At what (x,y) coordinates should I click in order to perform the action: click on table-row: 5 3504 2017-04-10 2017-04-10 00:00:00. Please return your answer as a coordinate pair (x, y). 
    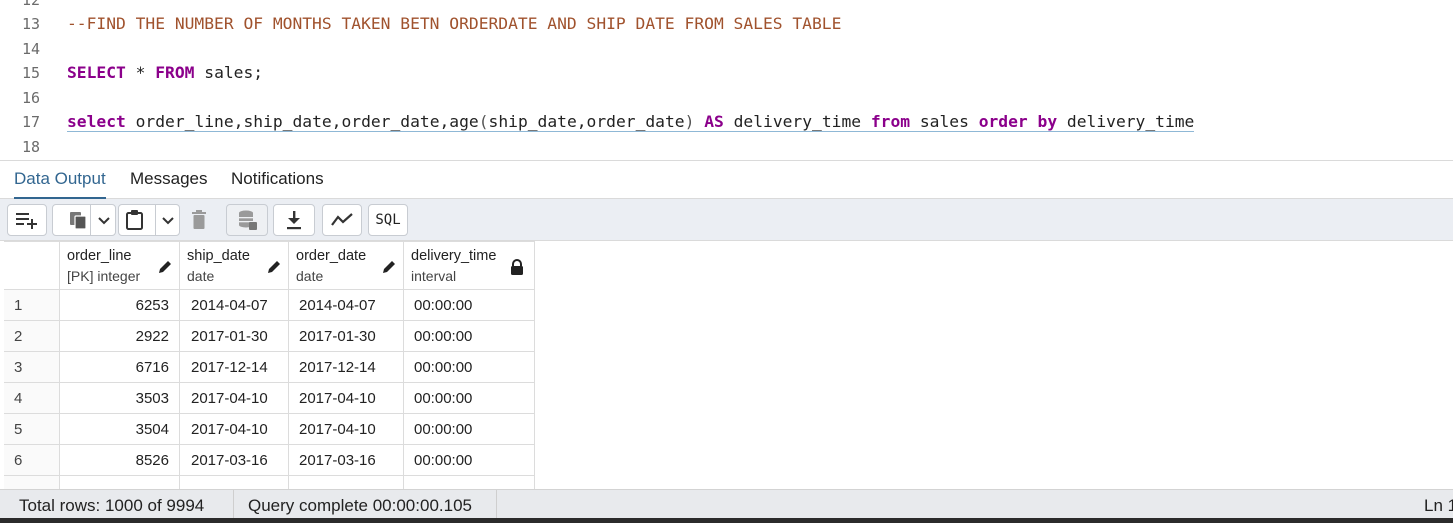
    Looking at the image, I should click on (269, 429).